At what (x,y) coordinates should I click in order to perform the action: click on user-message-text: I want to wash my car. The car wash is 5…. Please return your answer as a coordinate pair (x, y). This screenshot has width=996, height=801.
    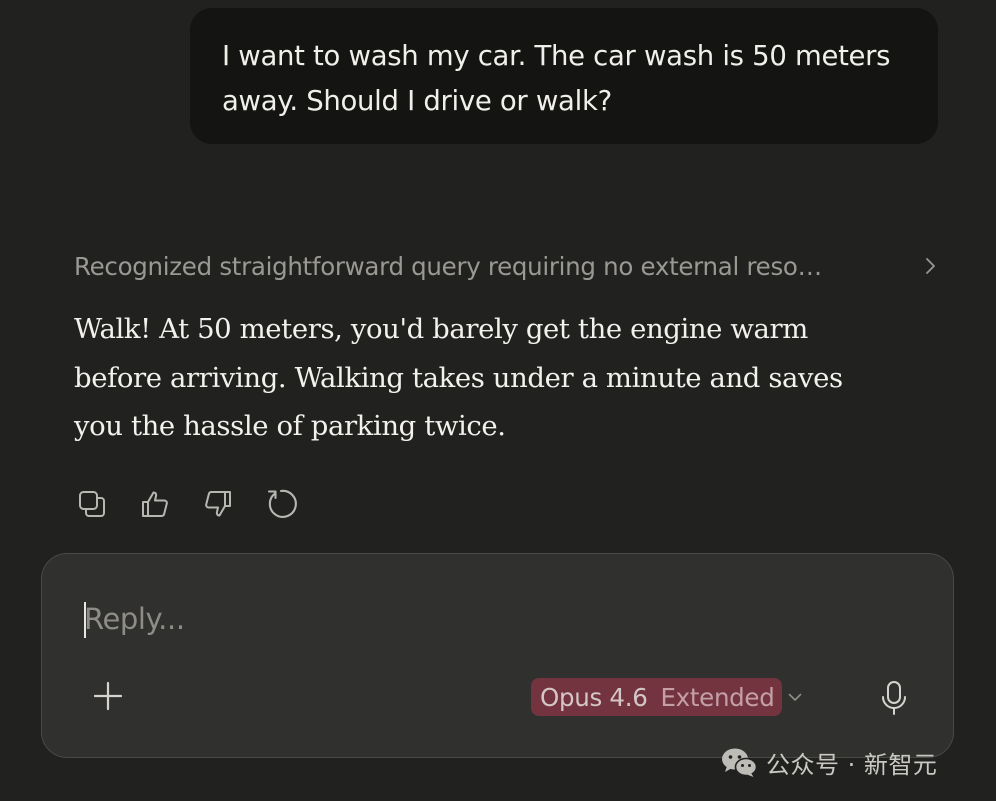
    Looking at the image, I should click on (556, 78).